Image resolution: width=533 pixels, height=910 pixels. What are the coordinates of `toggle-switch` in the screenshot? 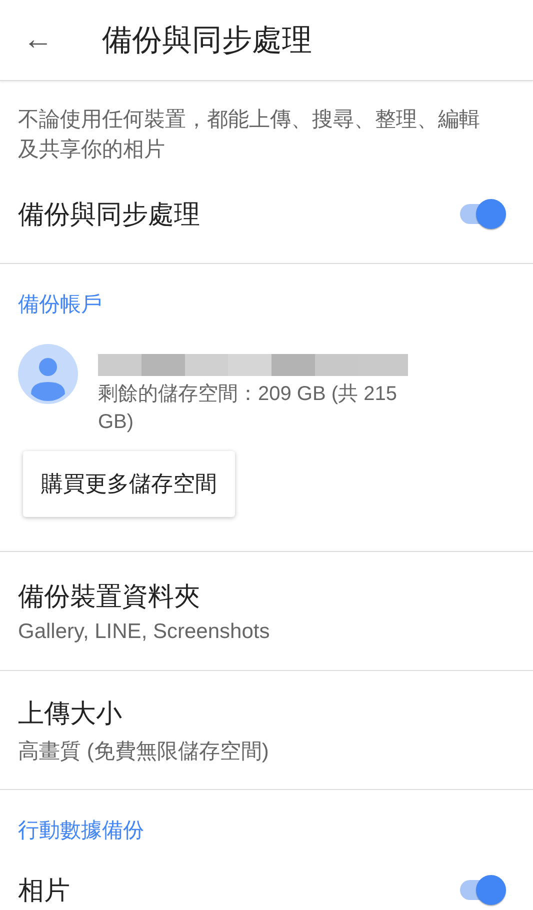 It's located at (482, 890).